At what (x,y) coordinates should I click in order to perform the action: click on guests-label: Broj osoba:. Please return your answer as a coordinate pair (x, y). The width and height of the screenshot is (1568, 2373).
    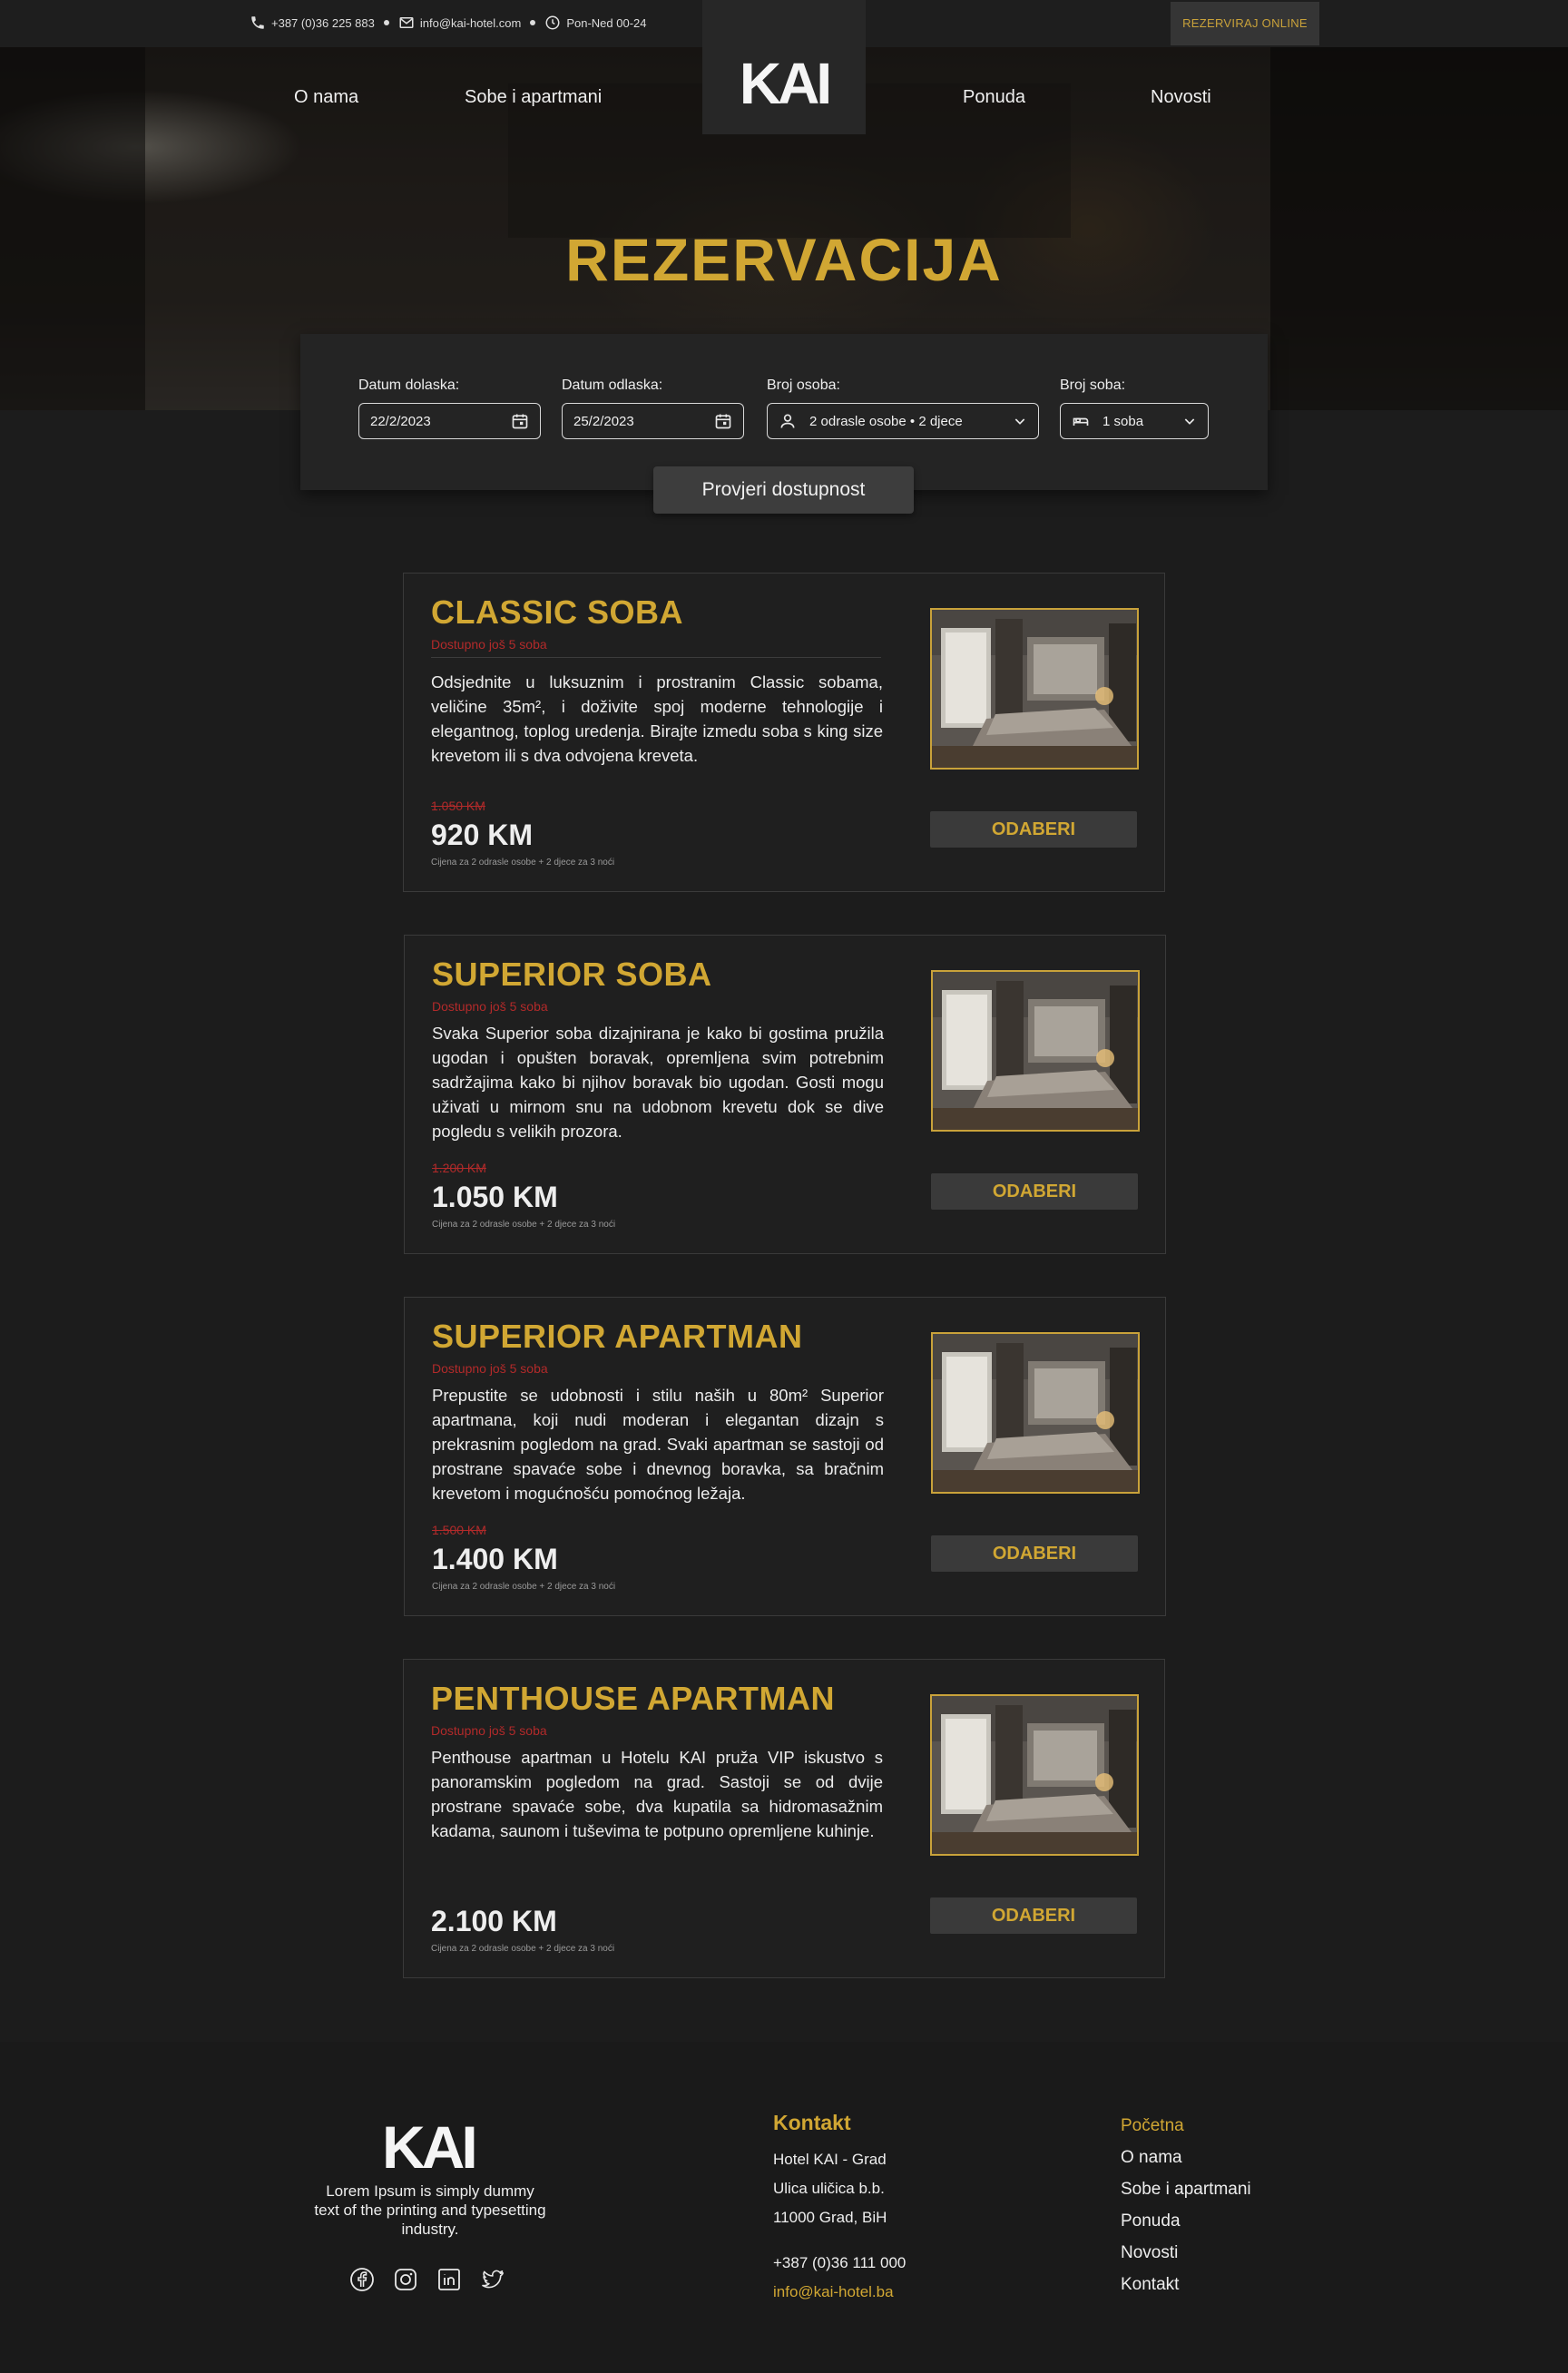
    Looking at the image, I should click on (803, 386).